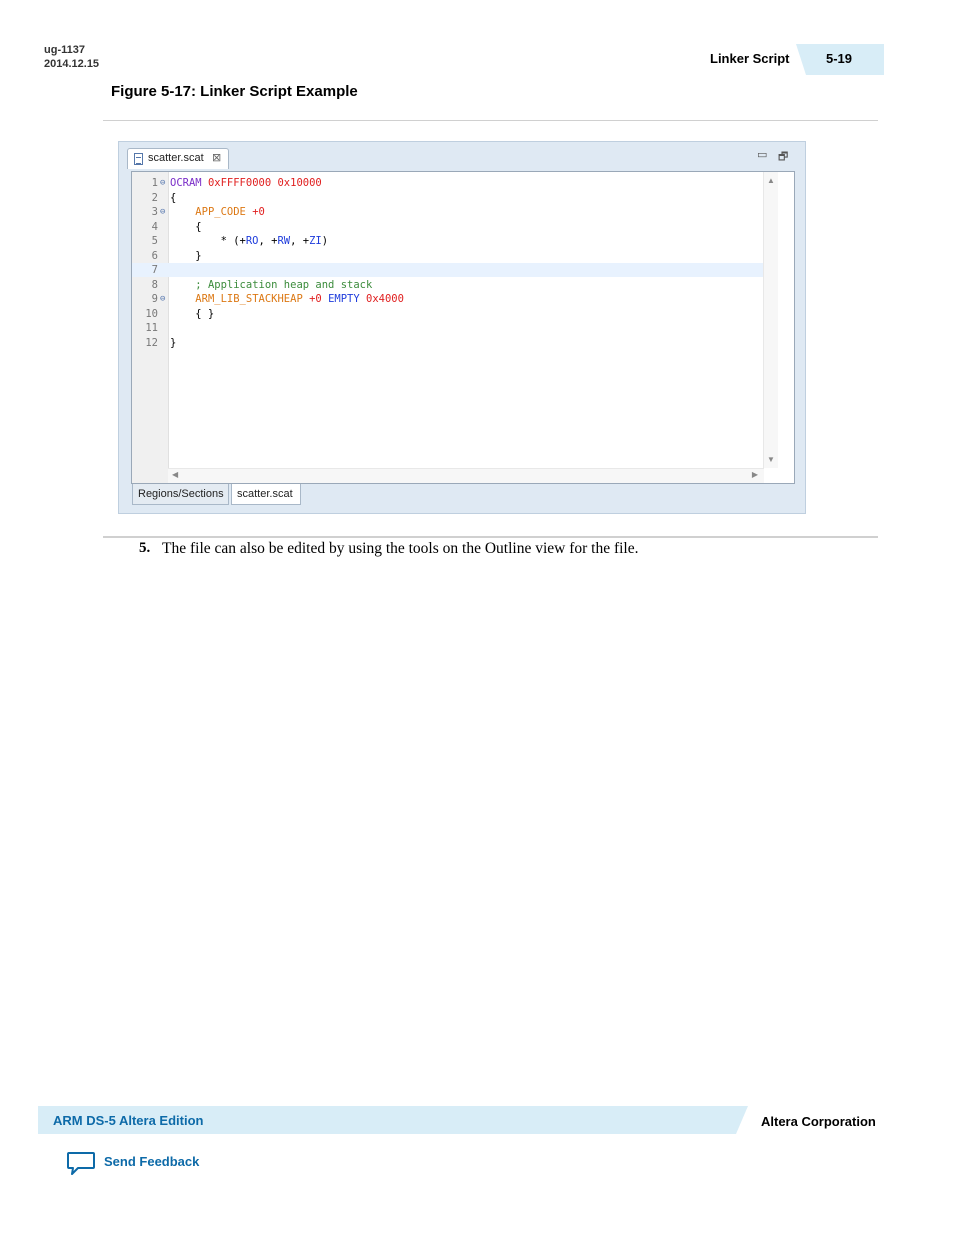 The width and height of the screenshot is (954, 1235). Describe the element at coordinates (448, 241) in the screenshot. I see `code-line: 5 * (+RO, +RW, +ZI)` at that location.